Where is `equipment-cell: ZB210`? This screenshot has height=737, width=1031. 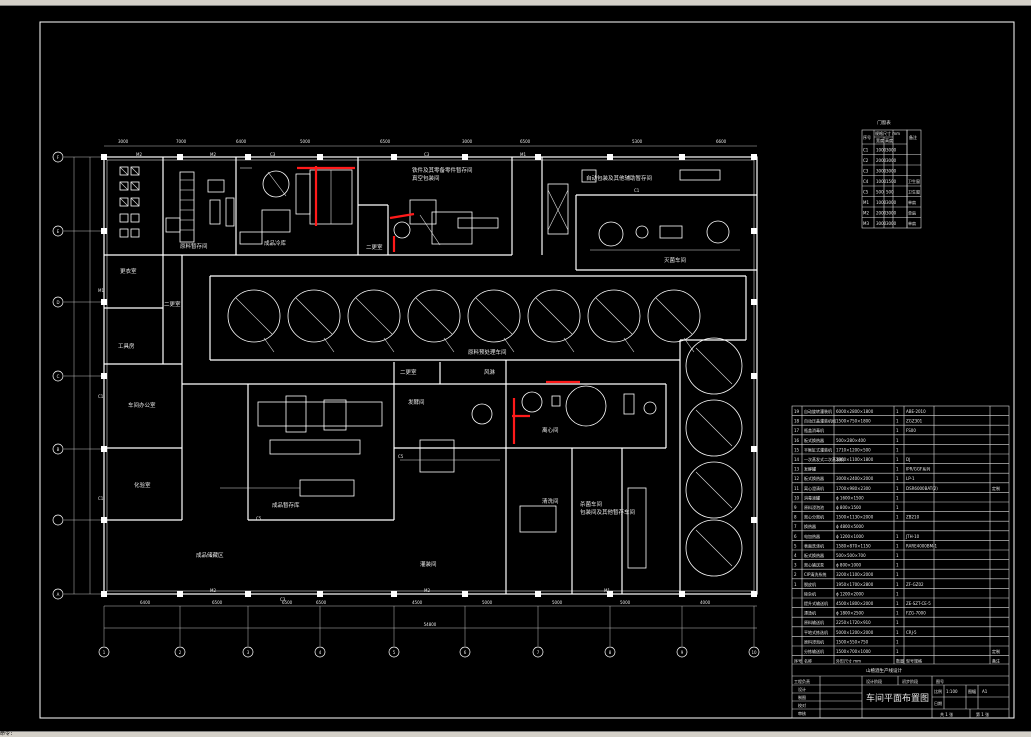 equipment-cell: ZB210 is located at coordinates (913, 517).